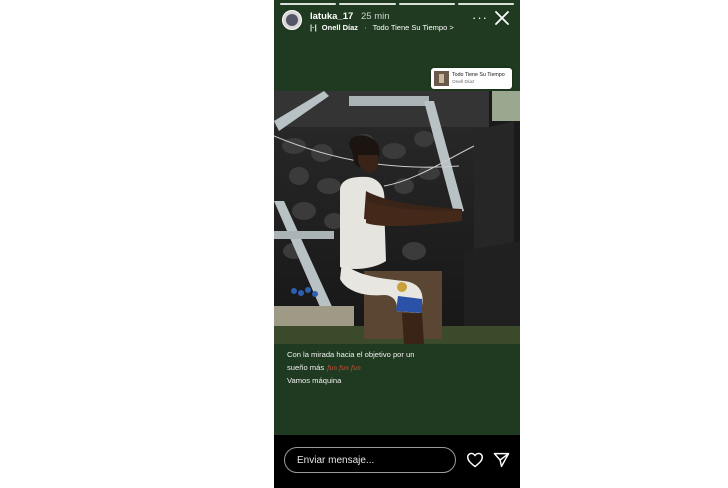 Image resolution: width=728 pixels, height=488 pixels. I want to click on avatar, so click(292, 20).